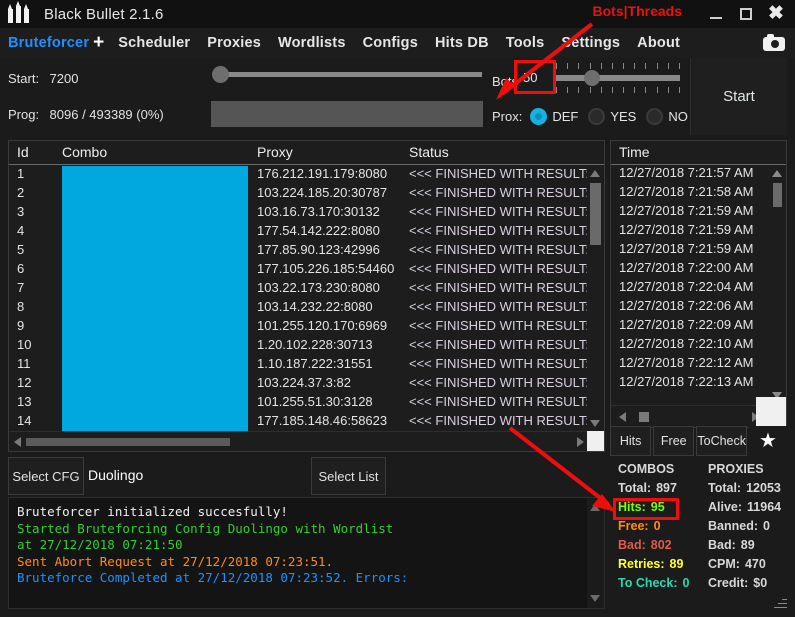 The height and width of the screenshot is (617, 795). I want to click on prog-row: Prog: 8096 / 493389 (0%), so click(86, 115).